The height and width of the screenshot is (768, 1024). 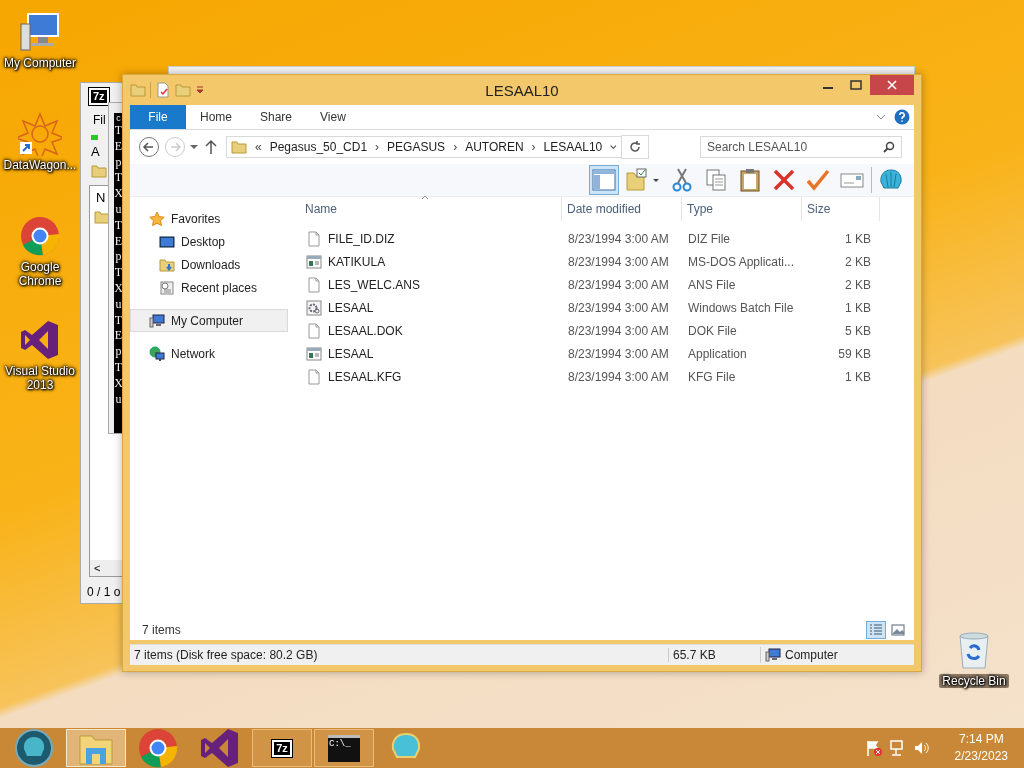 I want to click on item-count: 7 items, so click(x=161, y=630).